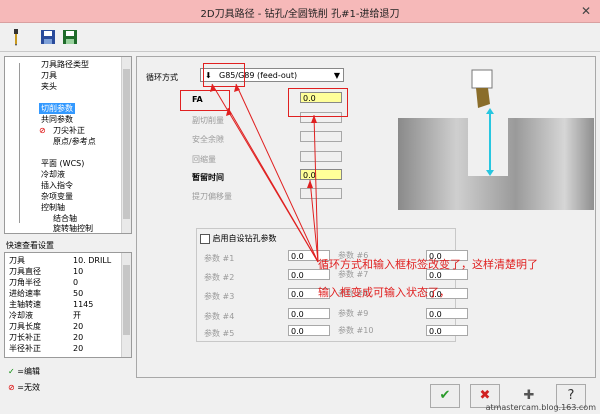  Describe the element at coordinates (384, 292) in the screenshot. I see `annotation-line-2: 输入框变成可输入状态了，` at that location.